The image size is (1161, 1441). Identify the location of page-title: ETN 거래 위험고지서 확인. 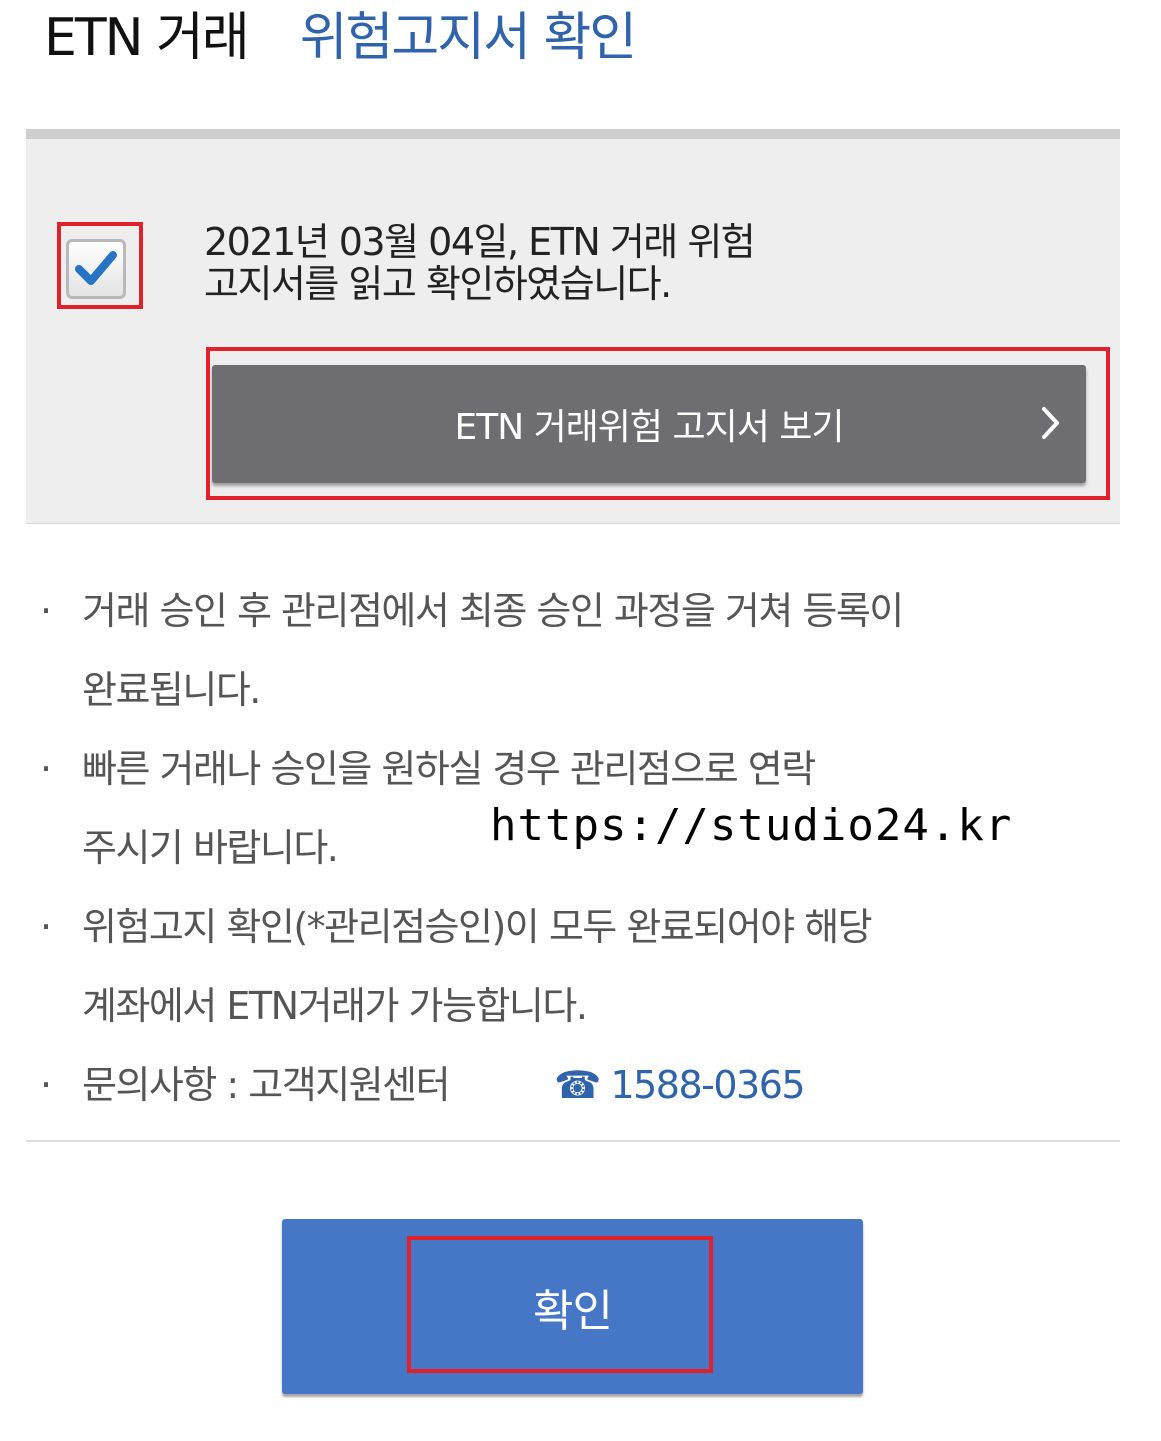
(340, 34).